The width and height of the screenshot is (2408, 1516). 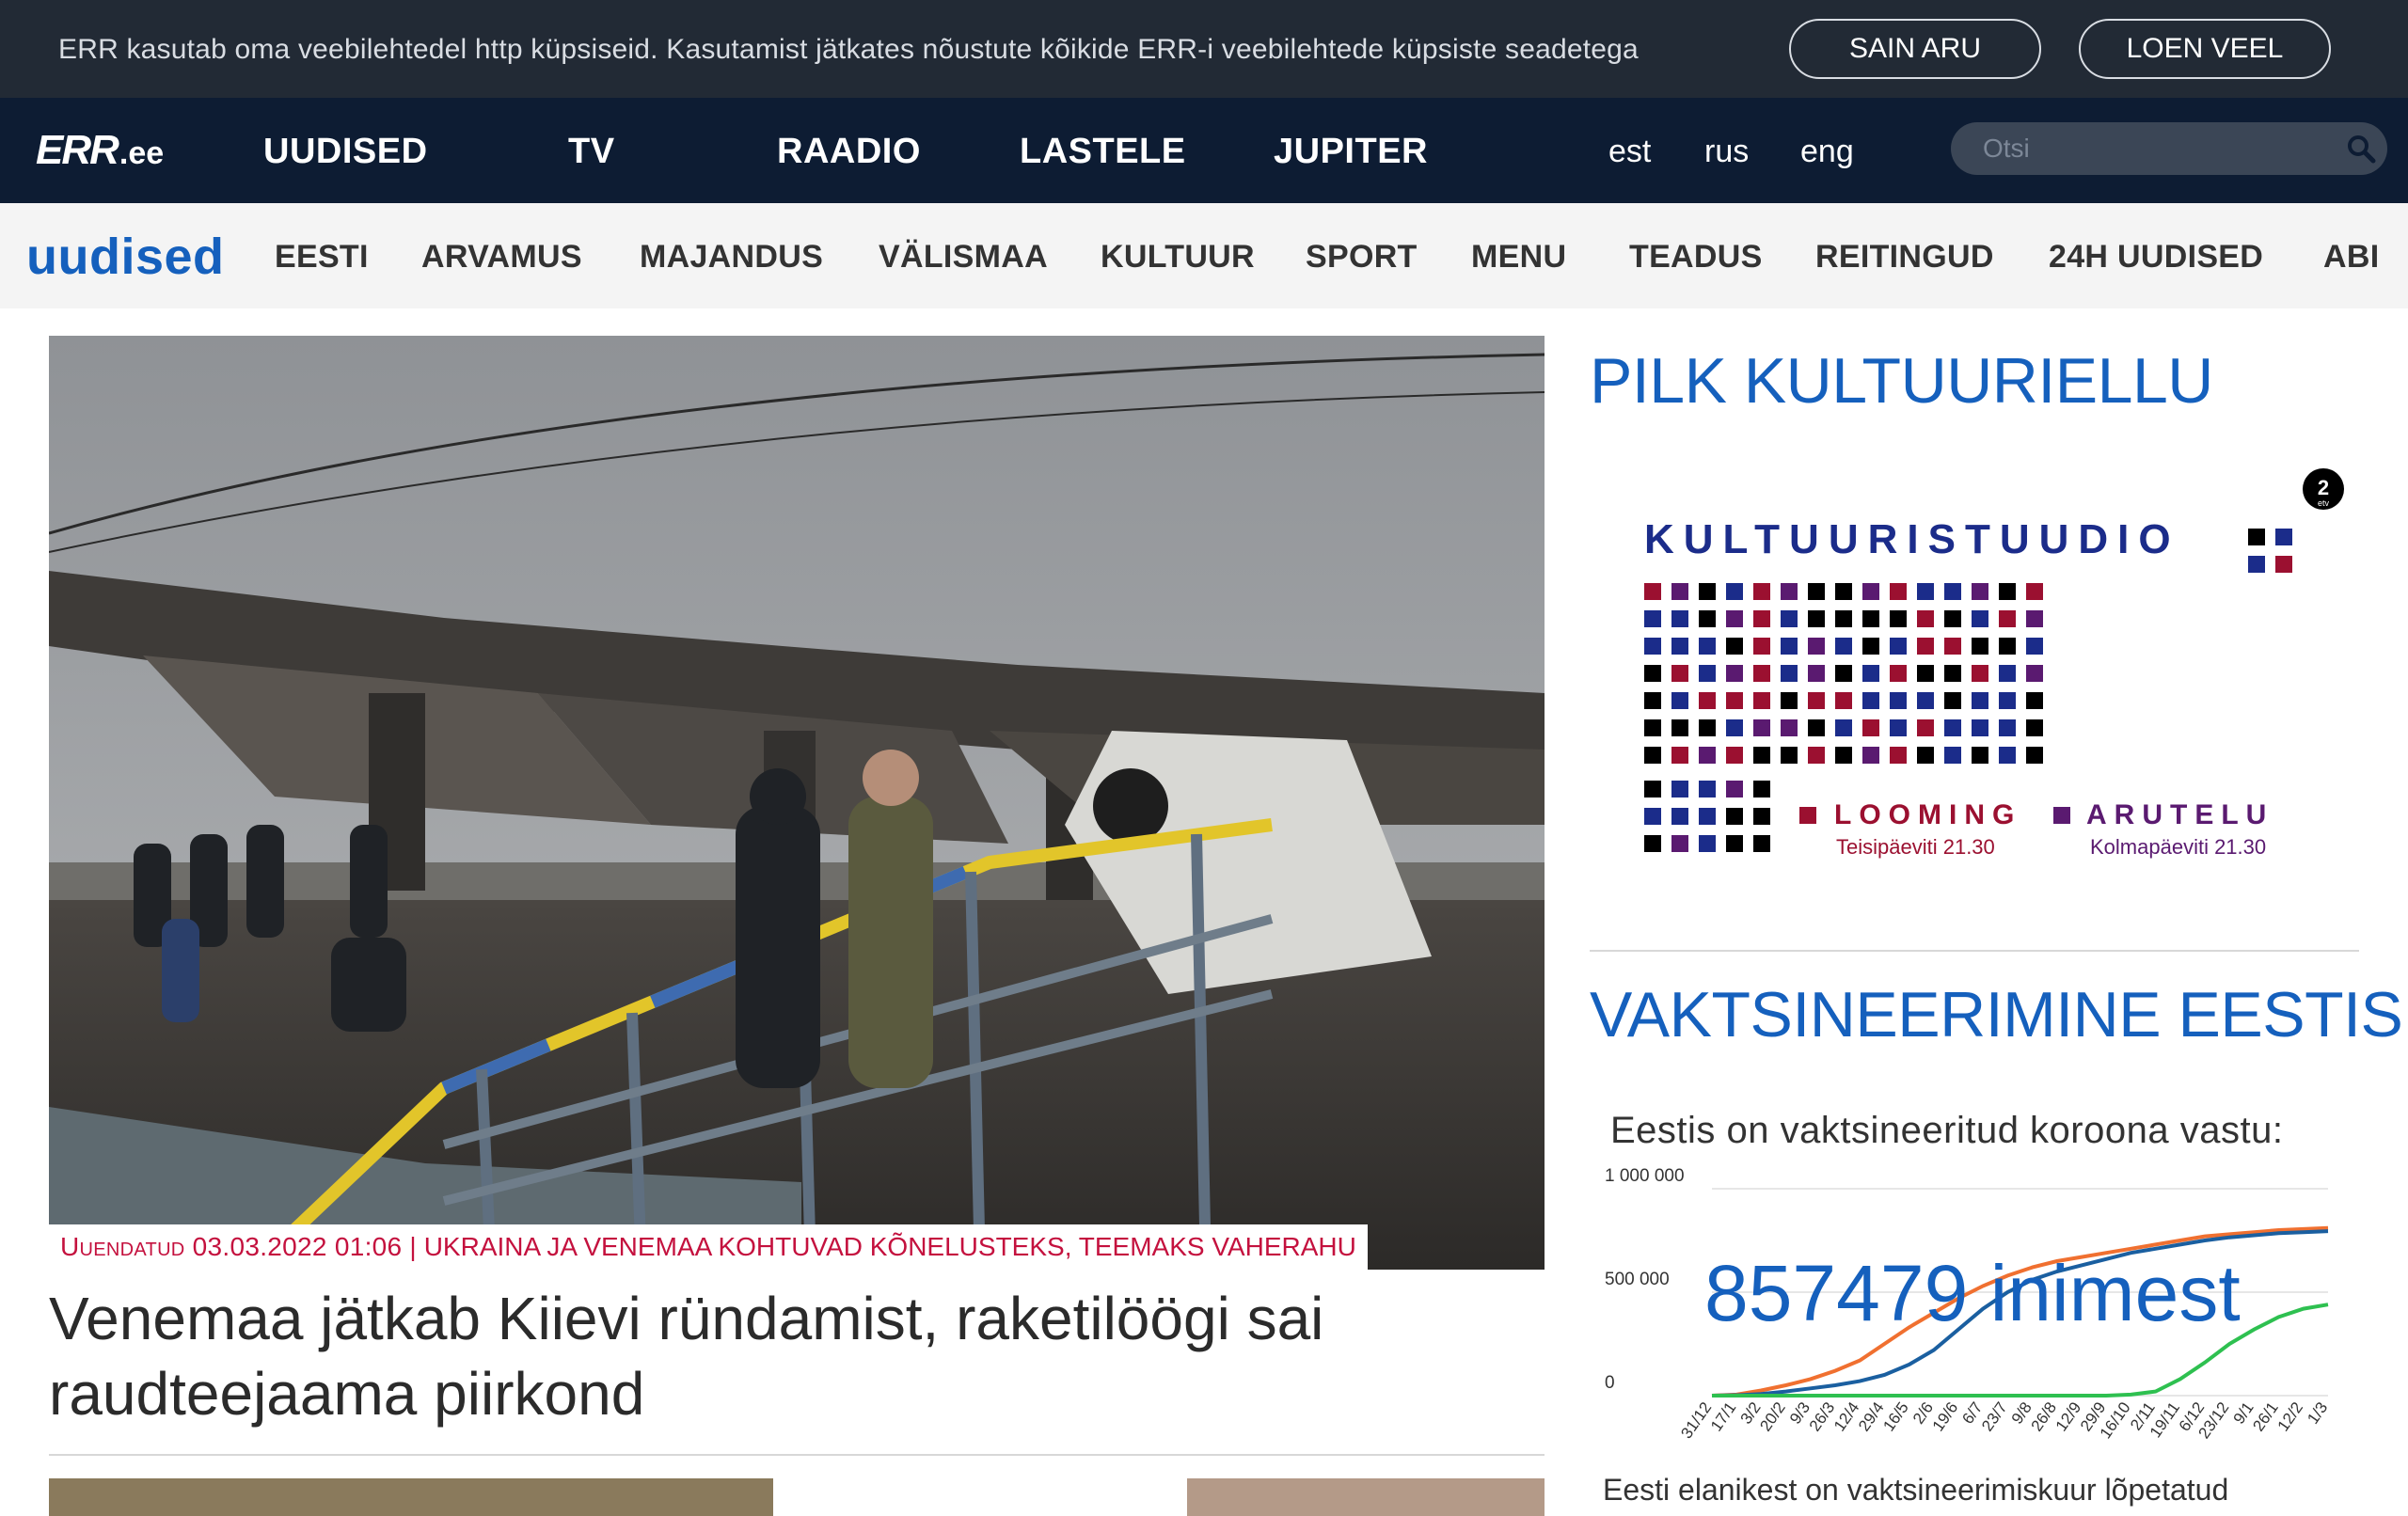 What do you see at coordinates (732, 257) in the screenshot?
I see `secnav-majandus: MAJANDUS` at bounding box center [732, 257].